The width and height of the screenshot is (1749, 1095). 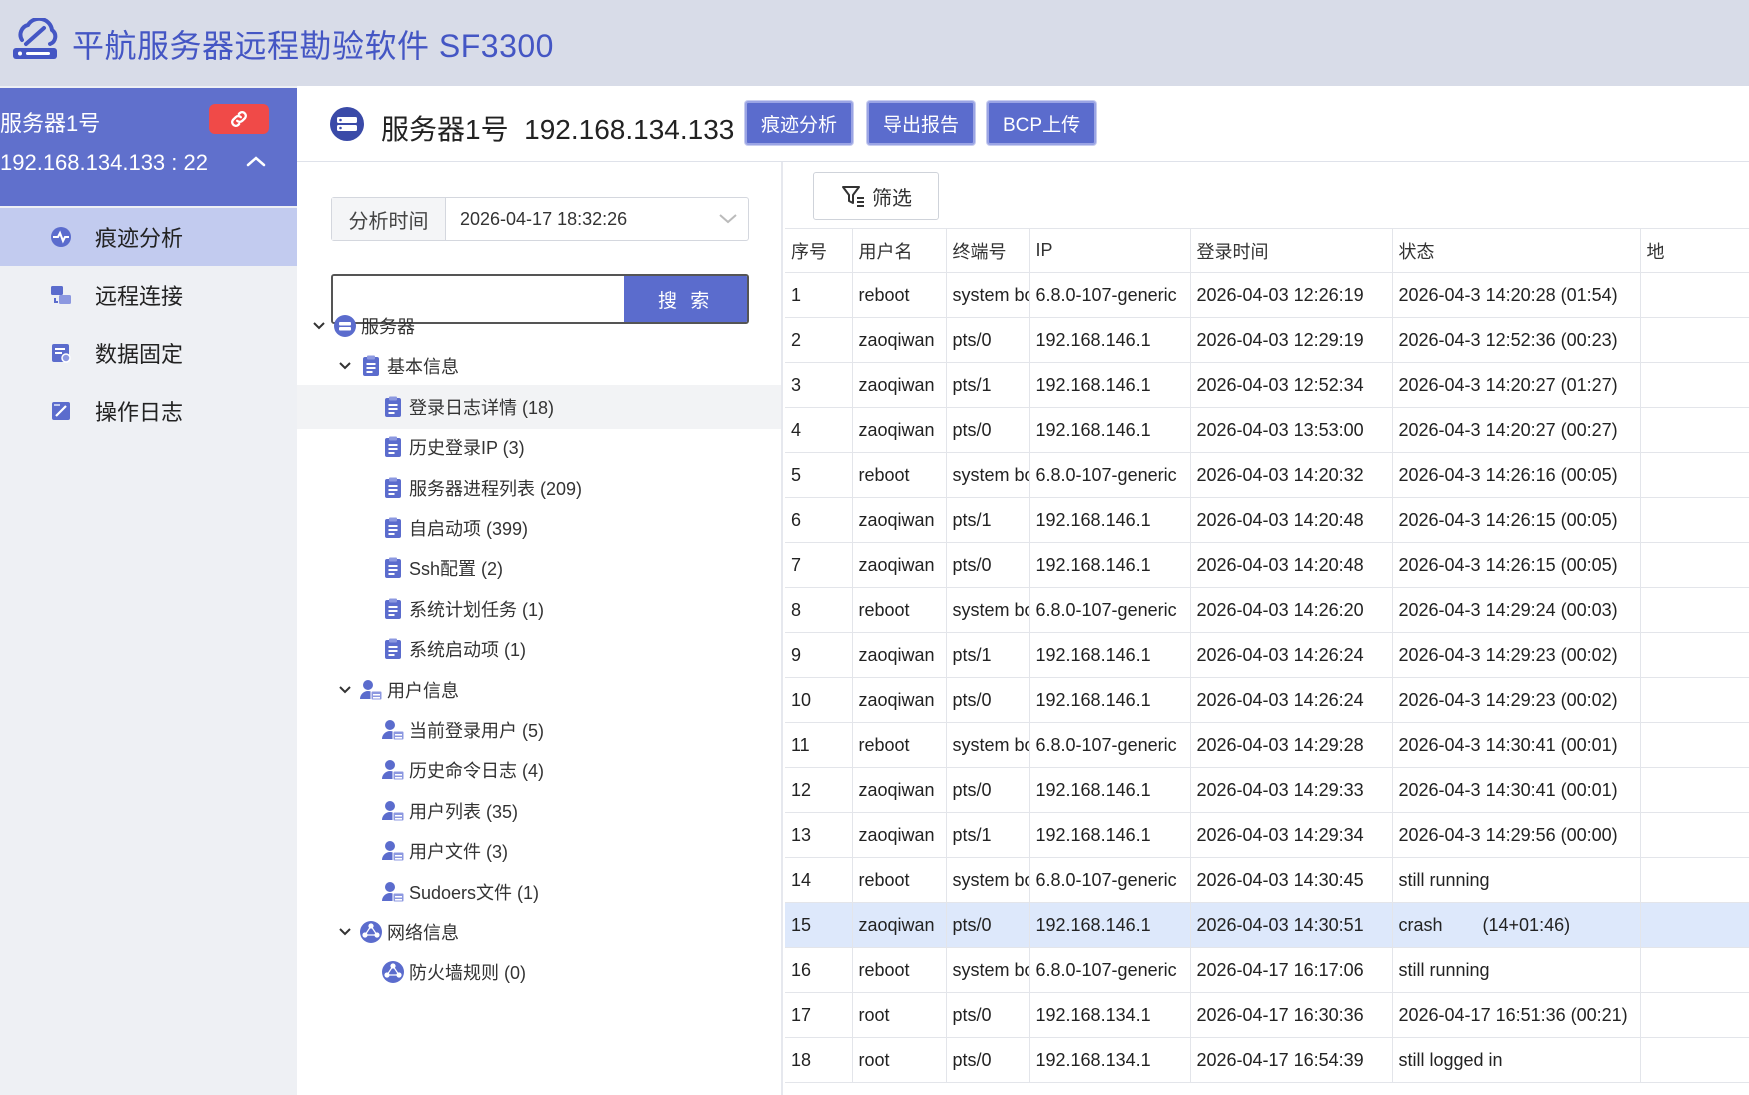 I want to click on analysis-time-select: 分析时间 2026-04-17 18:32:26, so click(x=540, y=219).